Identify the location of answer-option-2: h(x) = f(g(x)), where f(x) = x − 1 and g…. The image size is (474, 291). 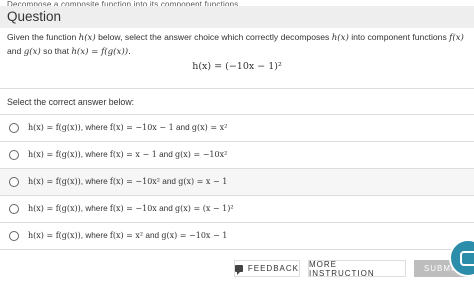
(237, 154).